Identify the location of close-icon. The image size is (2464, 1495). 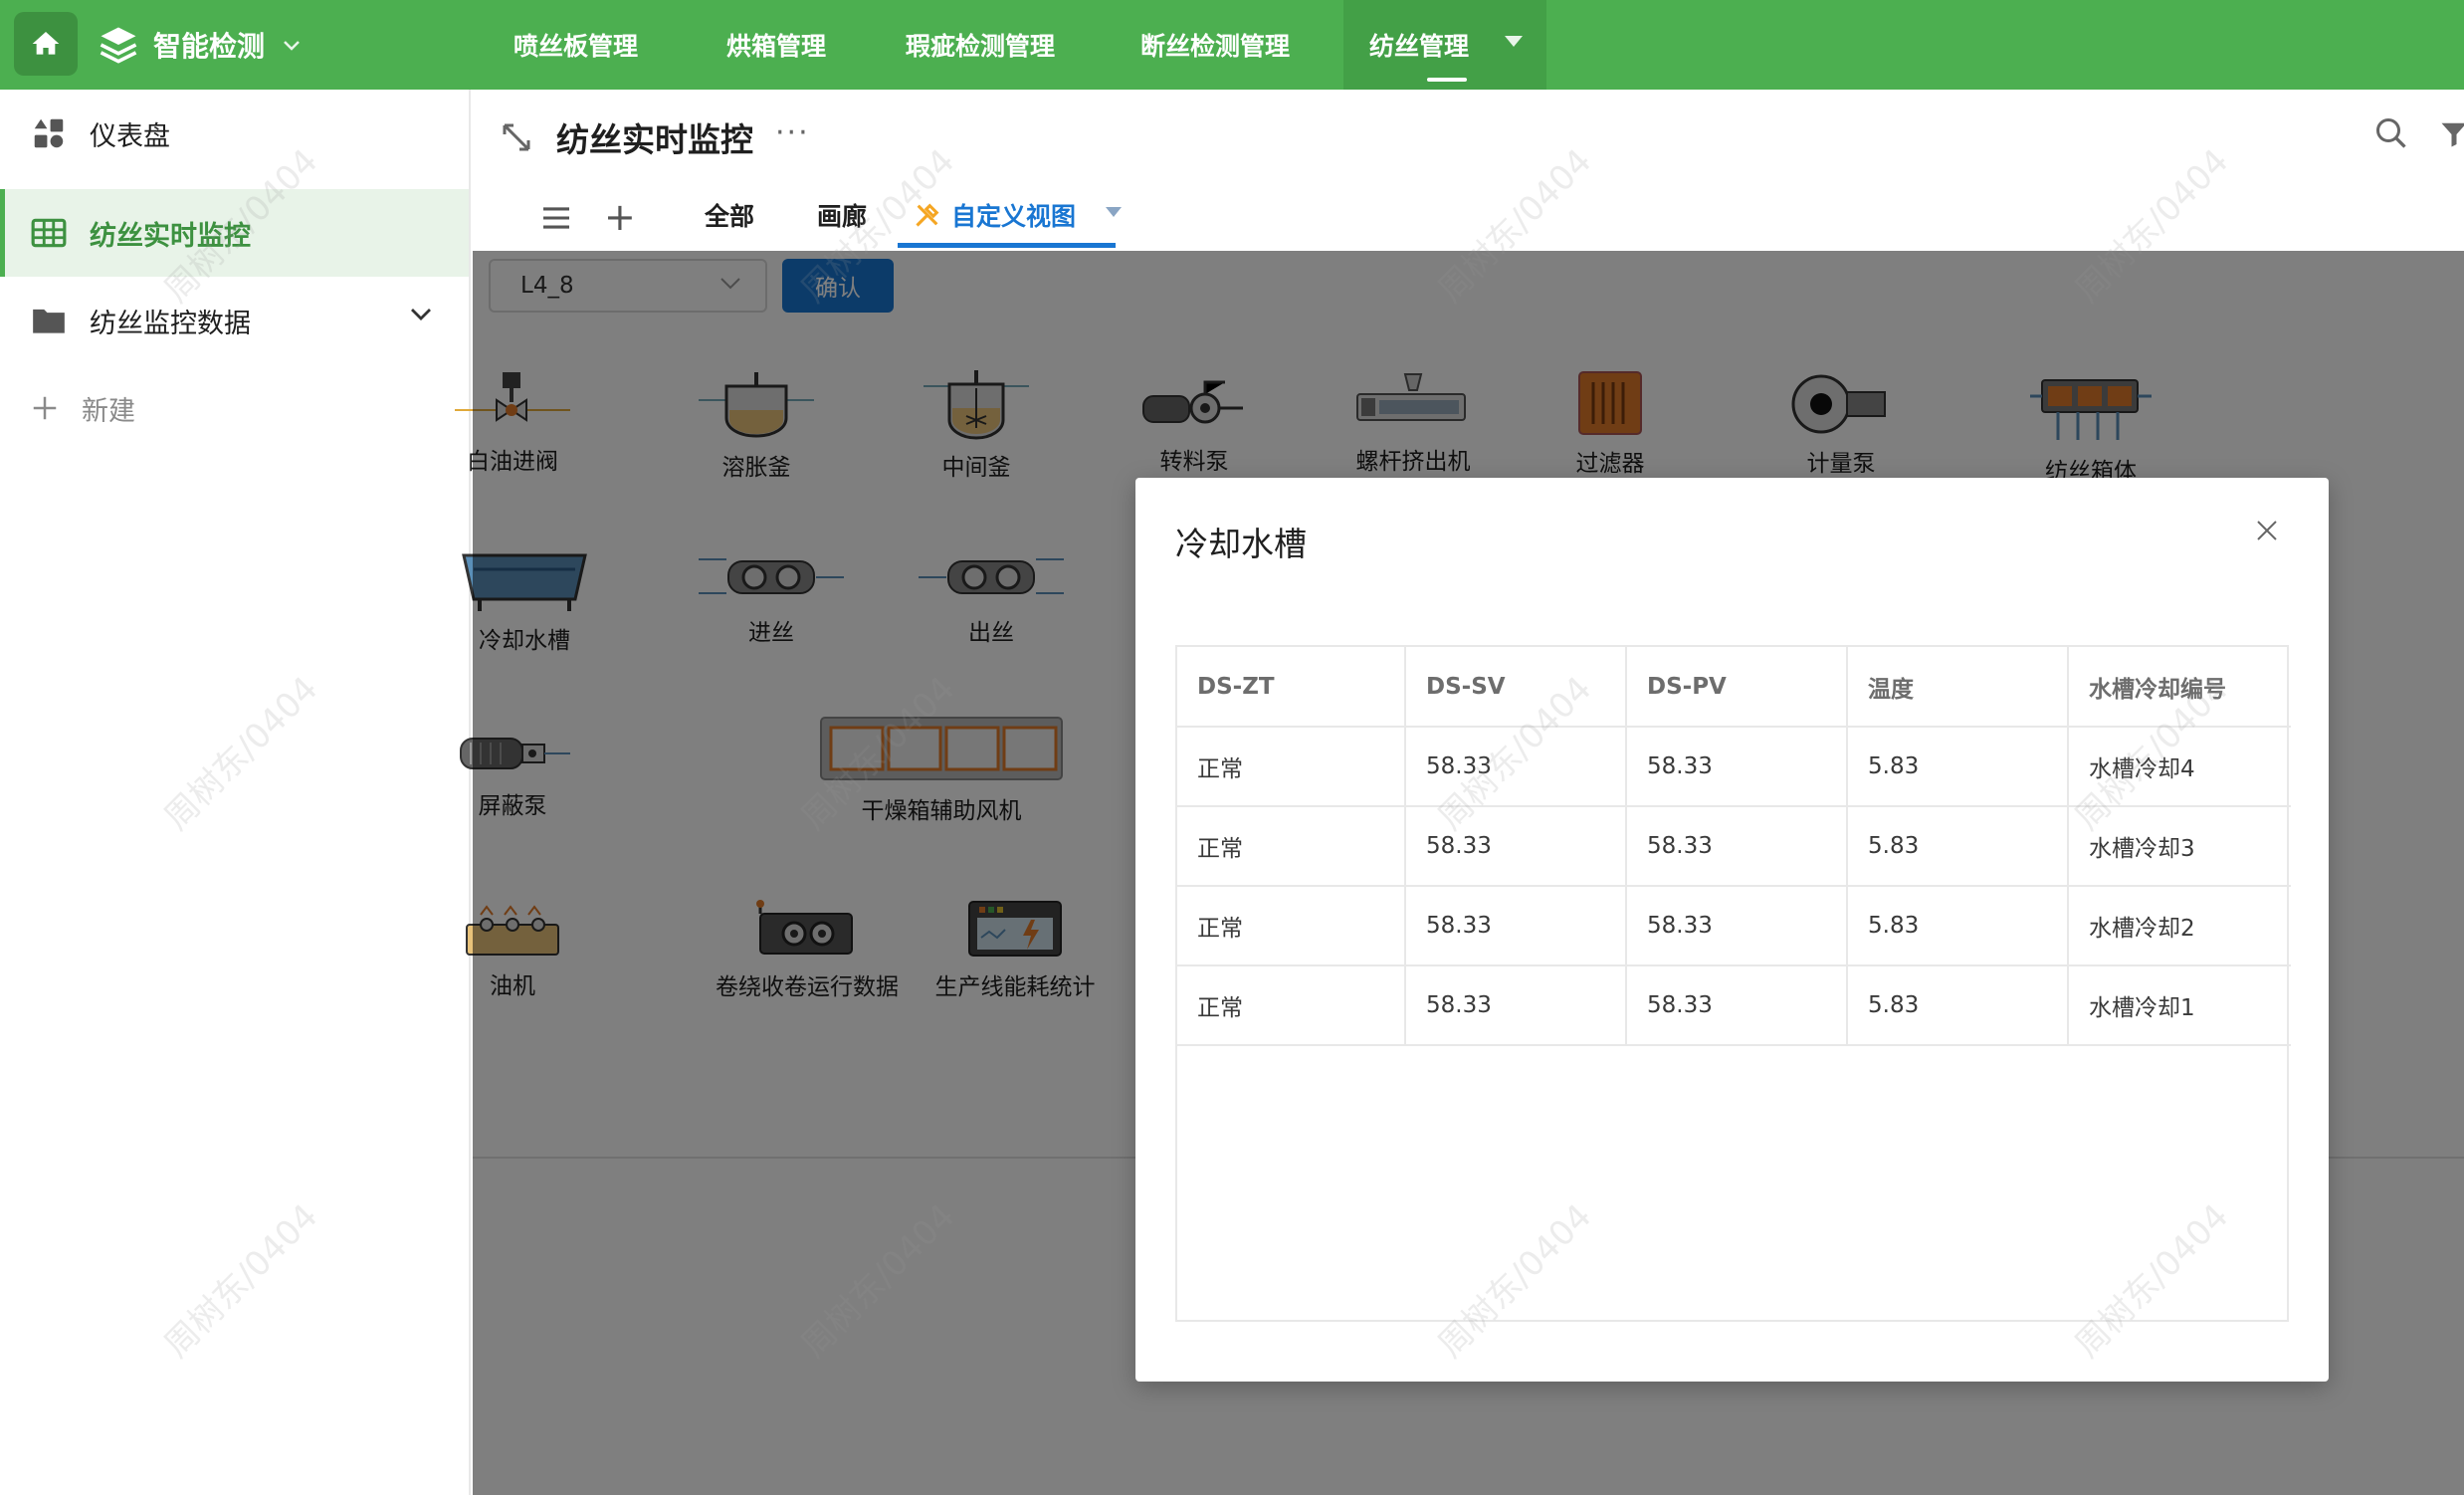
(2267, 530).